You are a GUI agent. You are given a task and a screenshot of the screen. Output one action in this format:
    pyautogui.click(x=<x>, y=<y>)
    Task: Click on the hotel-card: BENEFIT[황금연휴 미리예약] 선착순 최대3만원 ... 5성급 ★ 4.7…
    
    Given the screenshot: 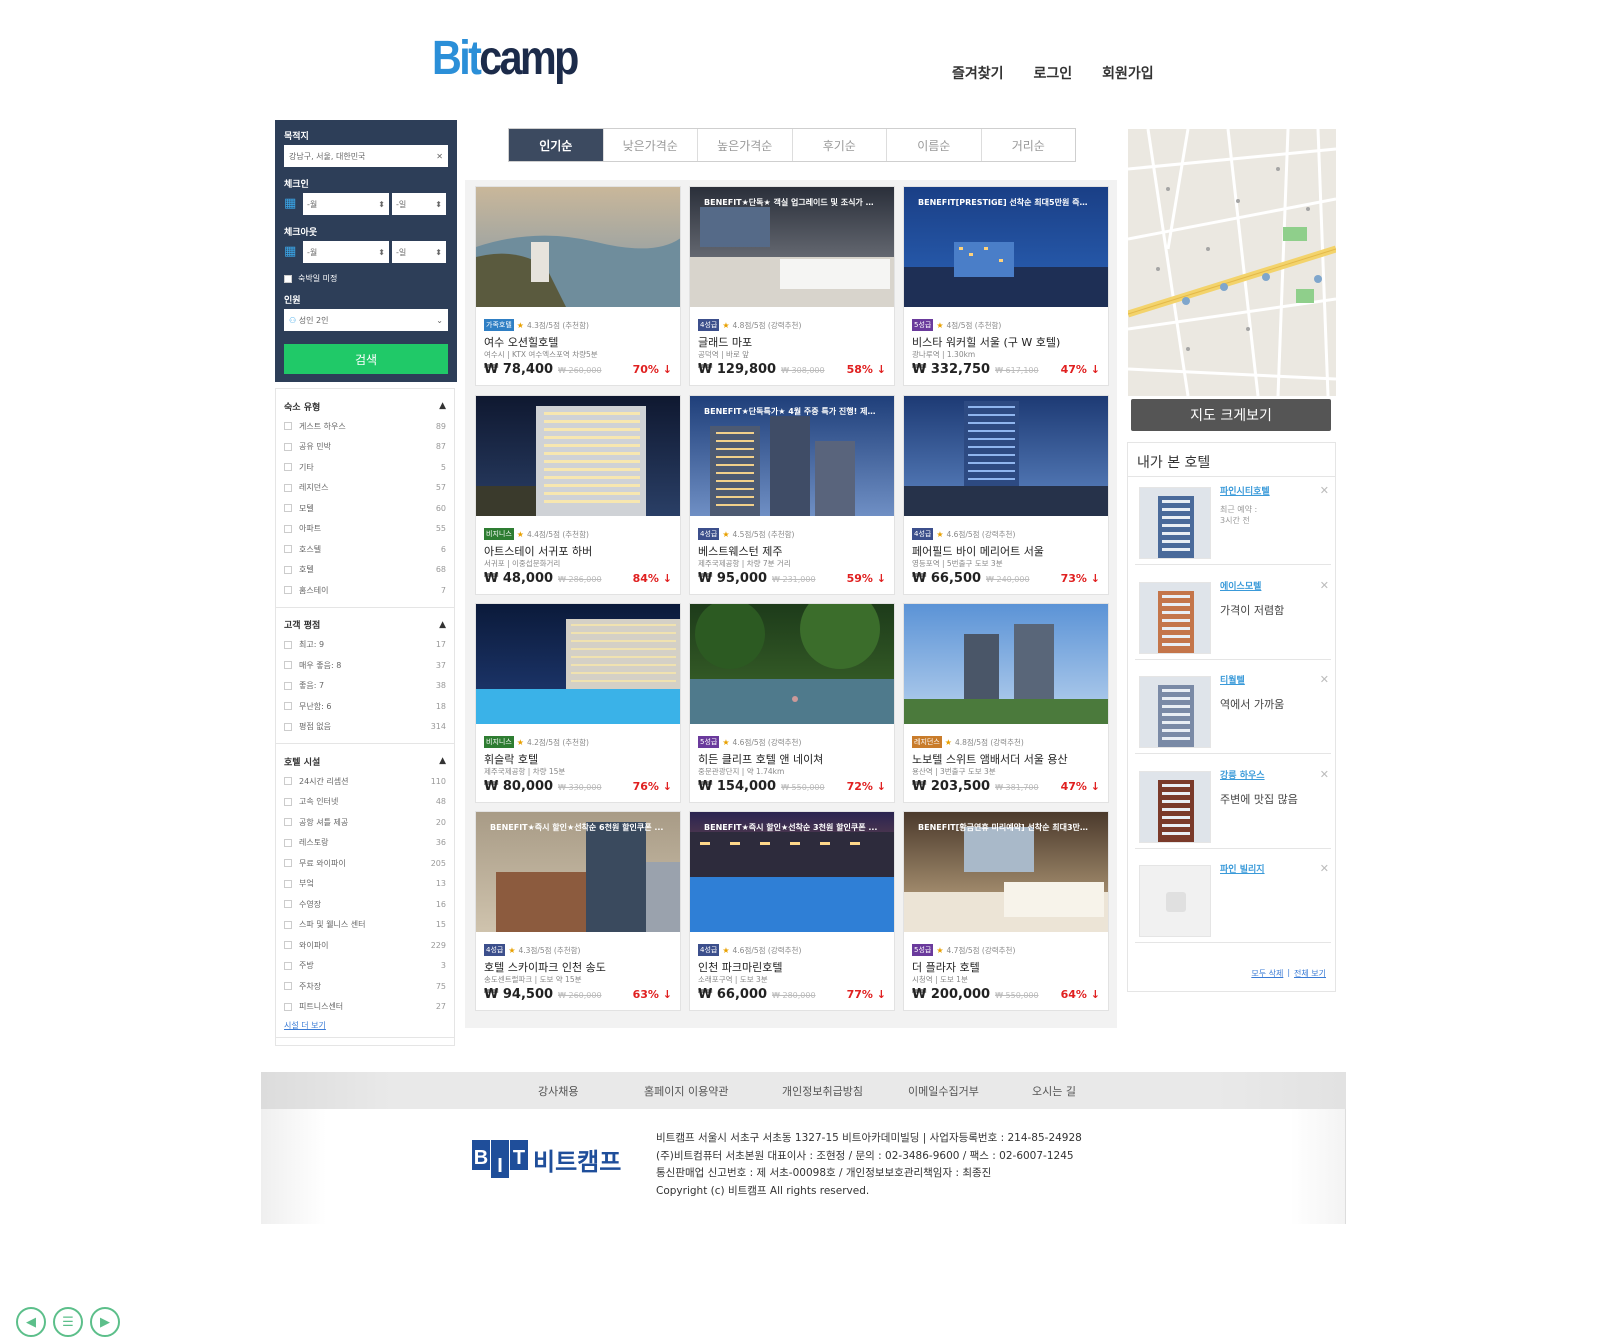 What is the action you would take?
    pyautogui.click(x=1006, y=911)
    